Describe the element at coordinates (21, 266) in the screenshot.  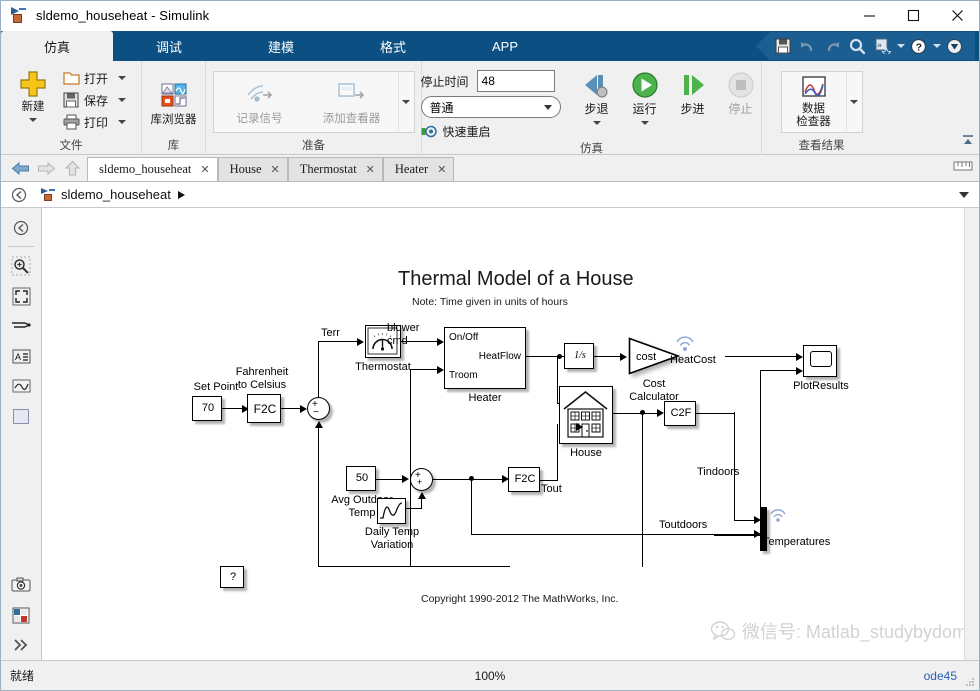
I see `zoom-in-icon` at that location.